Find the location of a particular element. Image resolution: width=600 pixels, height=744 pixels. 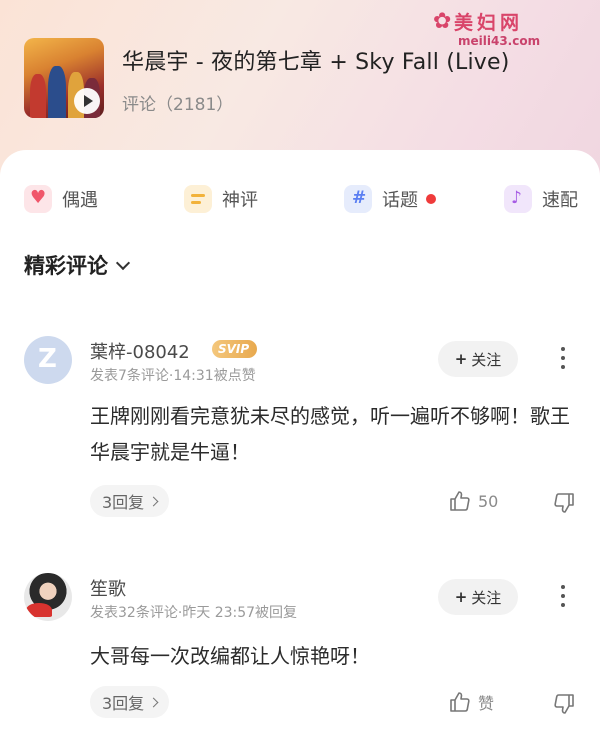

watermark-name: 美妇网 is located at coordinates (489, 23).